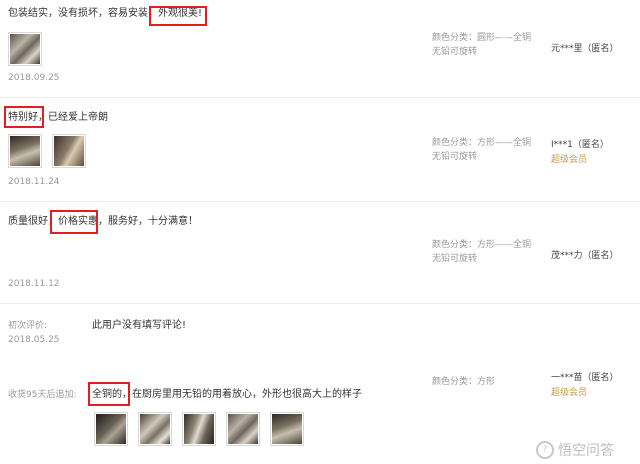  What do you see at coordinates (42, 395) in the screenshot?
I see `review-4-append-label: 收货95天后追加:` at bounding box center [42, 395].